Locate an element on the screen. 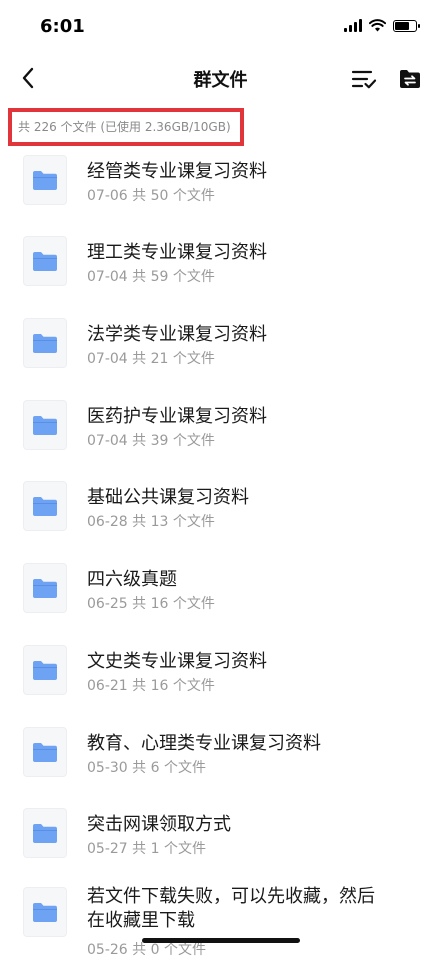  folder-transfer-icon is located at coordinates (410, 79).